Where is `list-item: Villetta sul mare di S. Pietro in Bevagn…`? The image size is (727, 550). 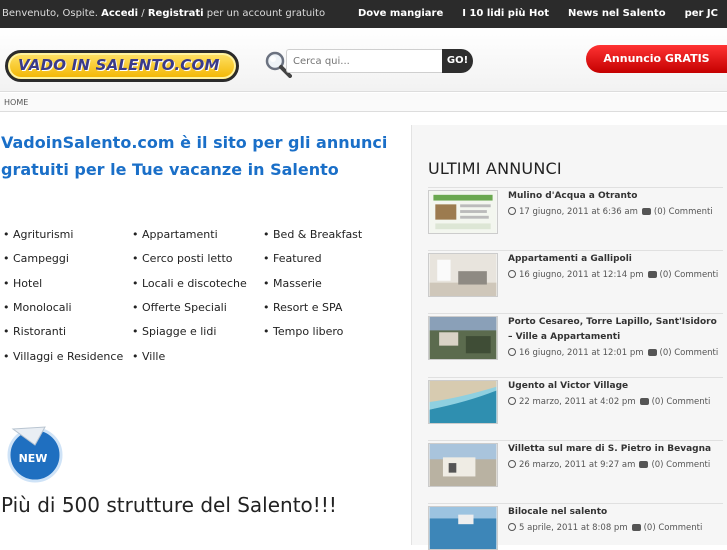
list-item: Villetta sul mare di S. Pietro in Bevagn… is located at coordinates (575, 471).